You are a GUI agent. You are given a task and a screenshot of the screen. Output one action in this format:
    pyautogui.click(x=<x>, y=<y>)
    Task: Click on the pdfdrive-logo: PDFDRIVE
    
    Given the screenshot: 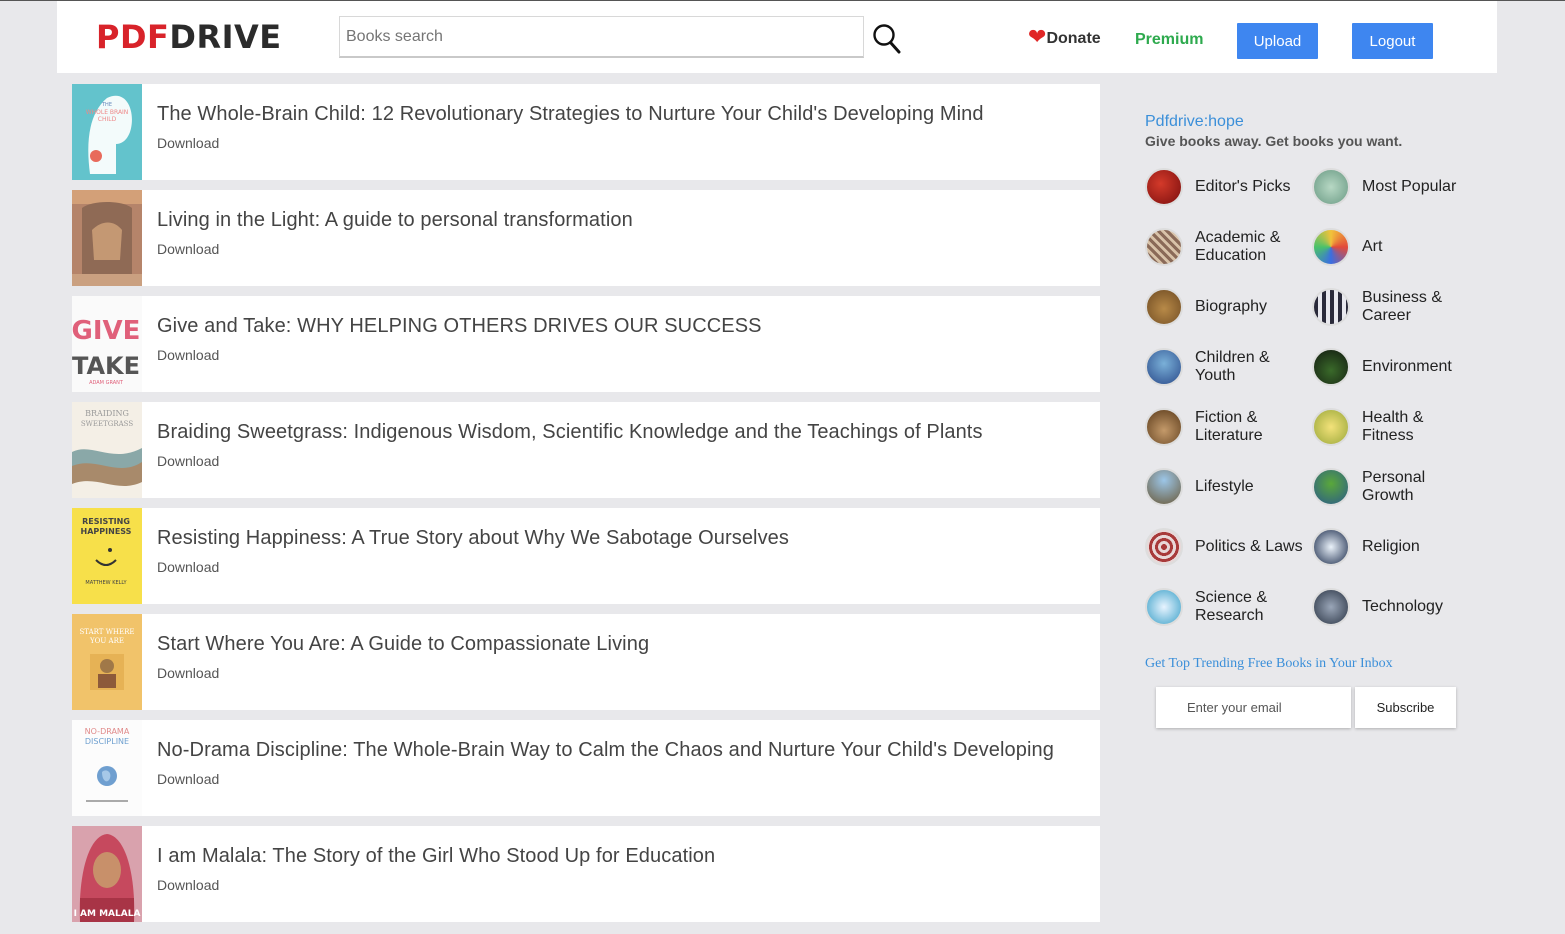 What is the action you would take?
    pyautogui.click(x=189, y=37)
    